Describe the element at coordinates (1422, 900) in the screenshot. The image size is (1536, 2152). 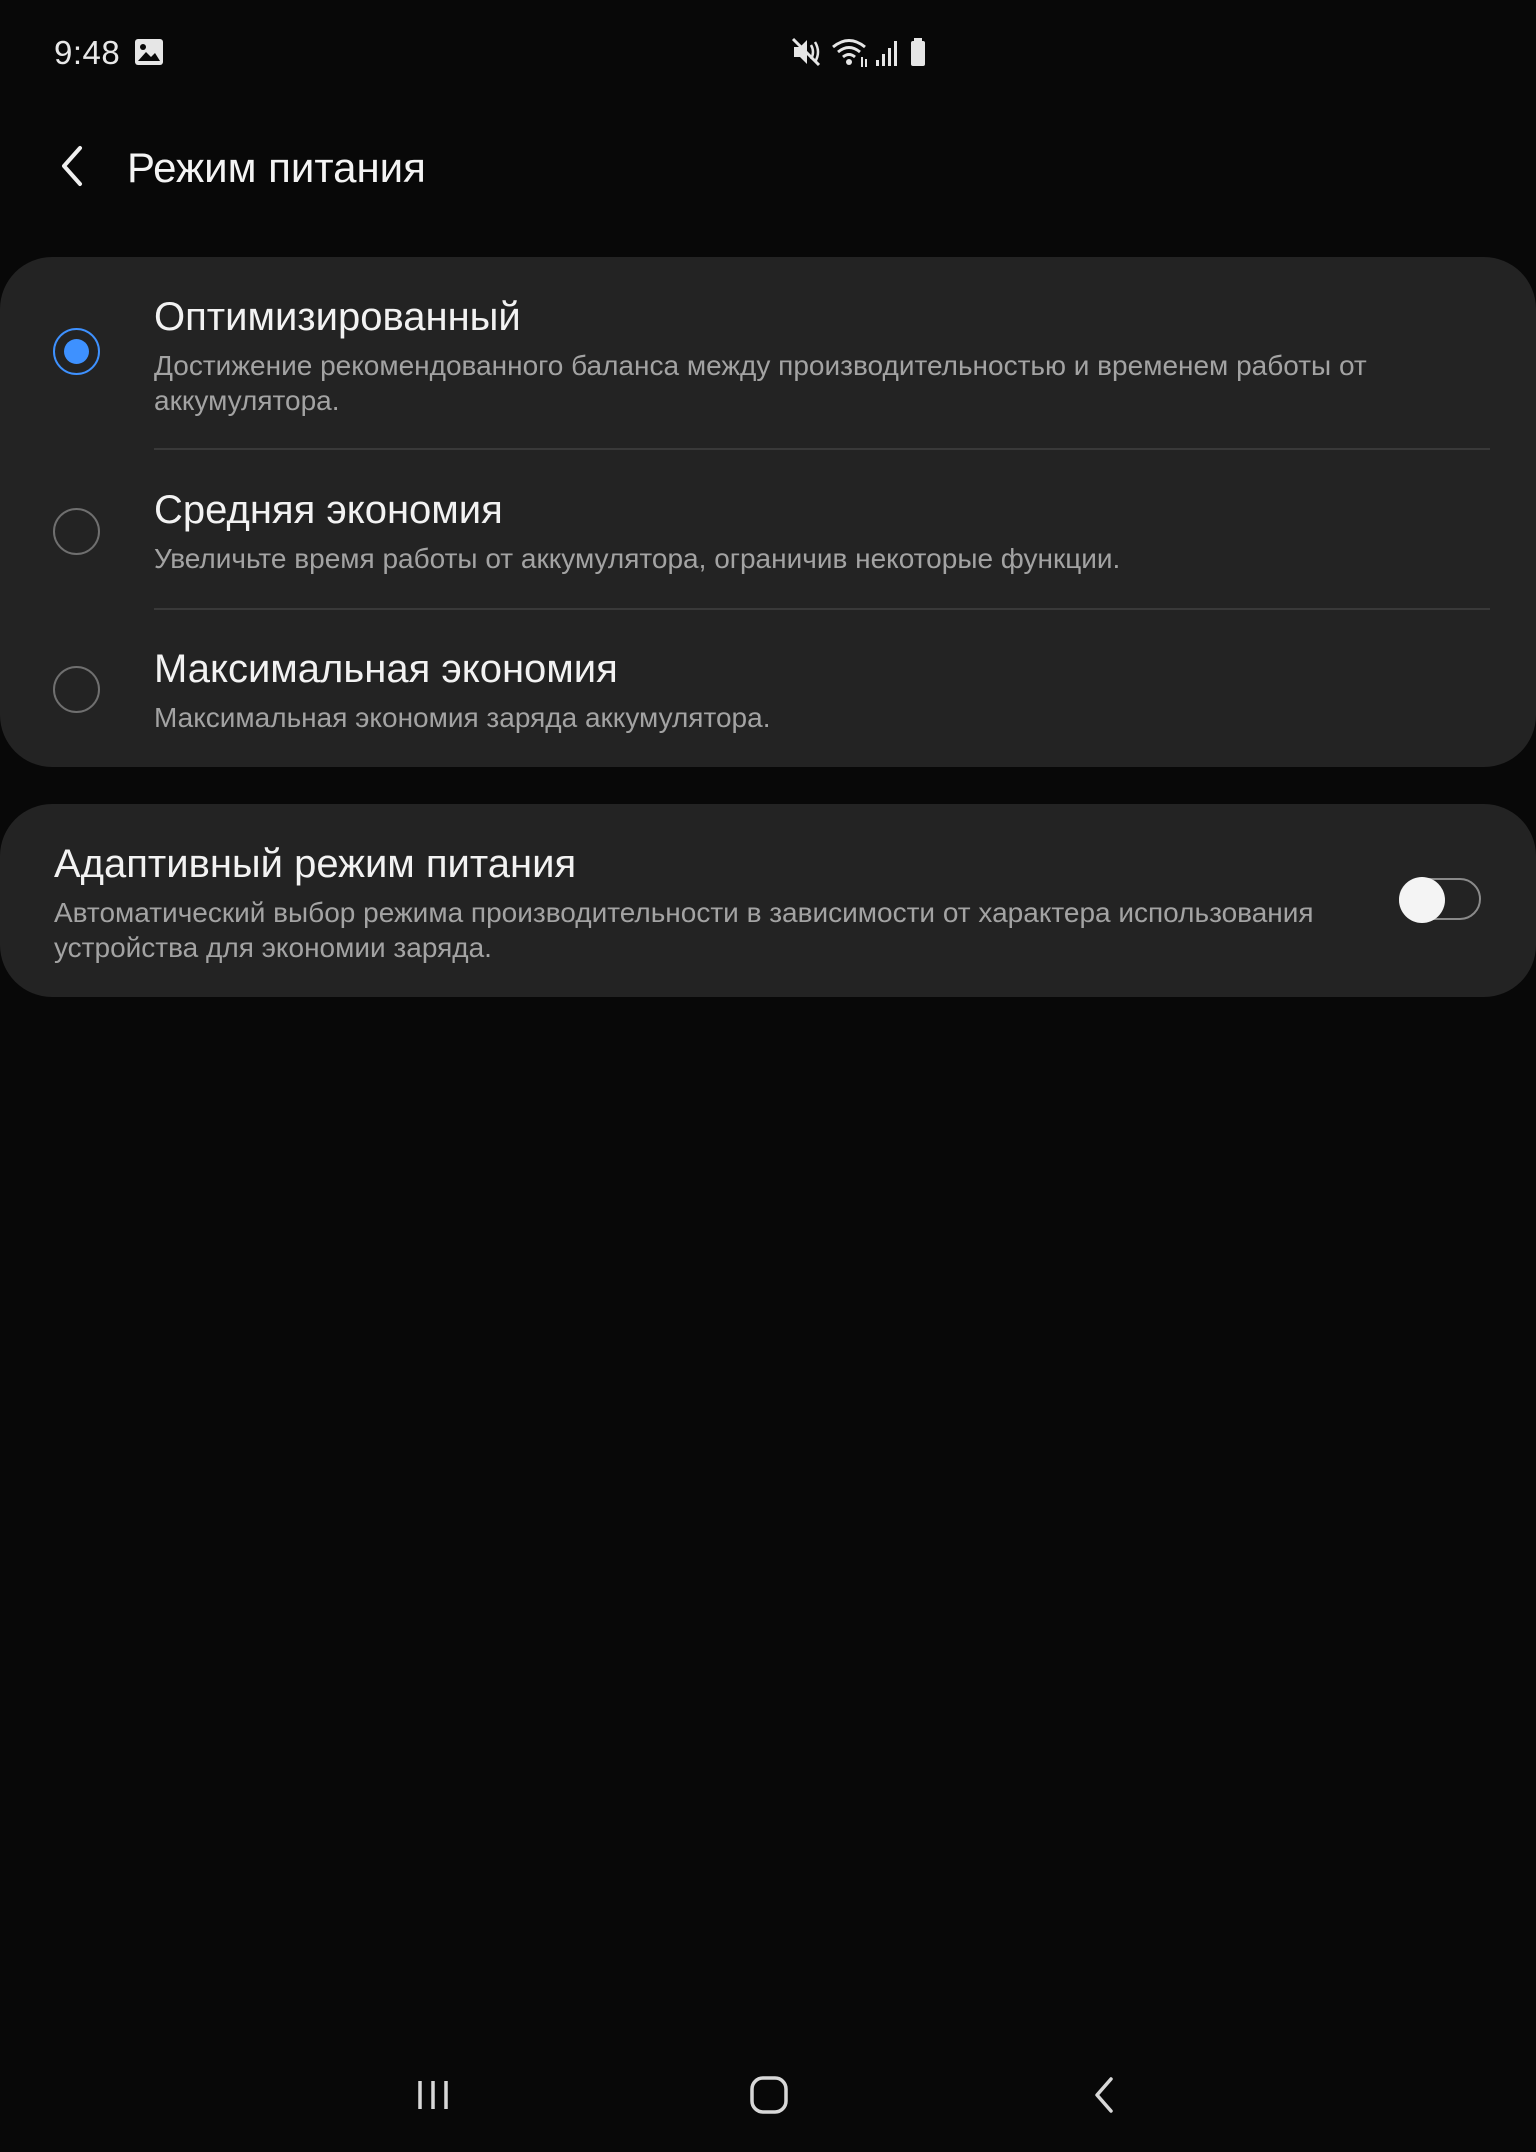
I see `toggle-thumb` at that location.